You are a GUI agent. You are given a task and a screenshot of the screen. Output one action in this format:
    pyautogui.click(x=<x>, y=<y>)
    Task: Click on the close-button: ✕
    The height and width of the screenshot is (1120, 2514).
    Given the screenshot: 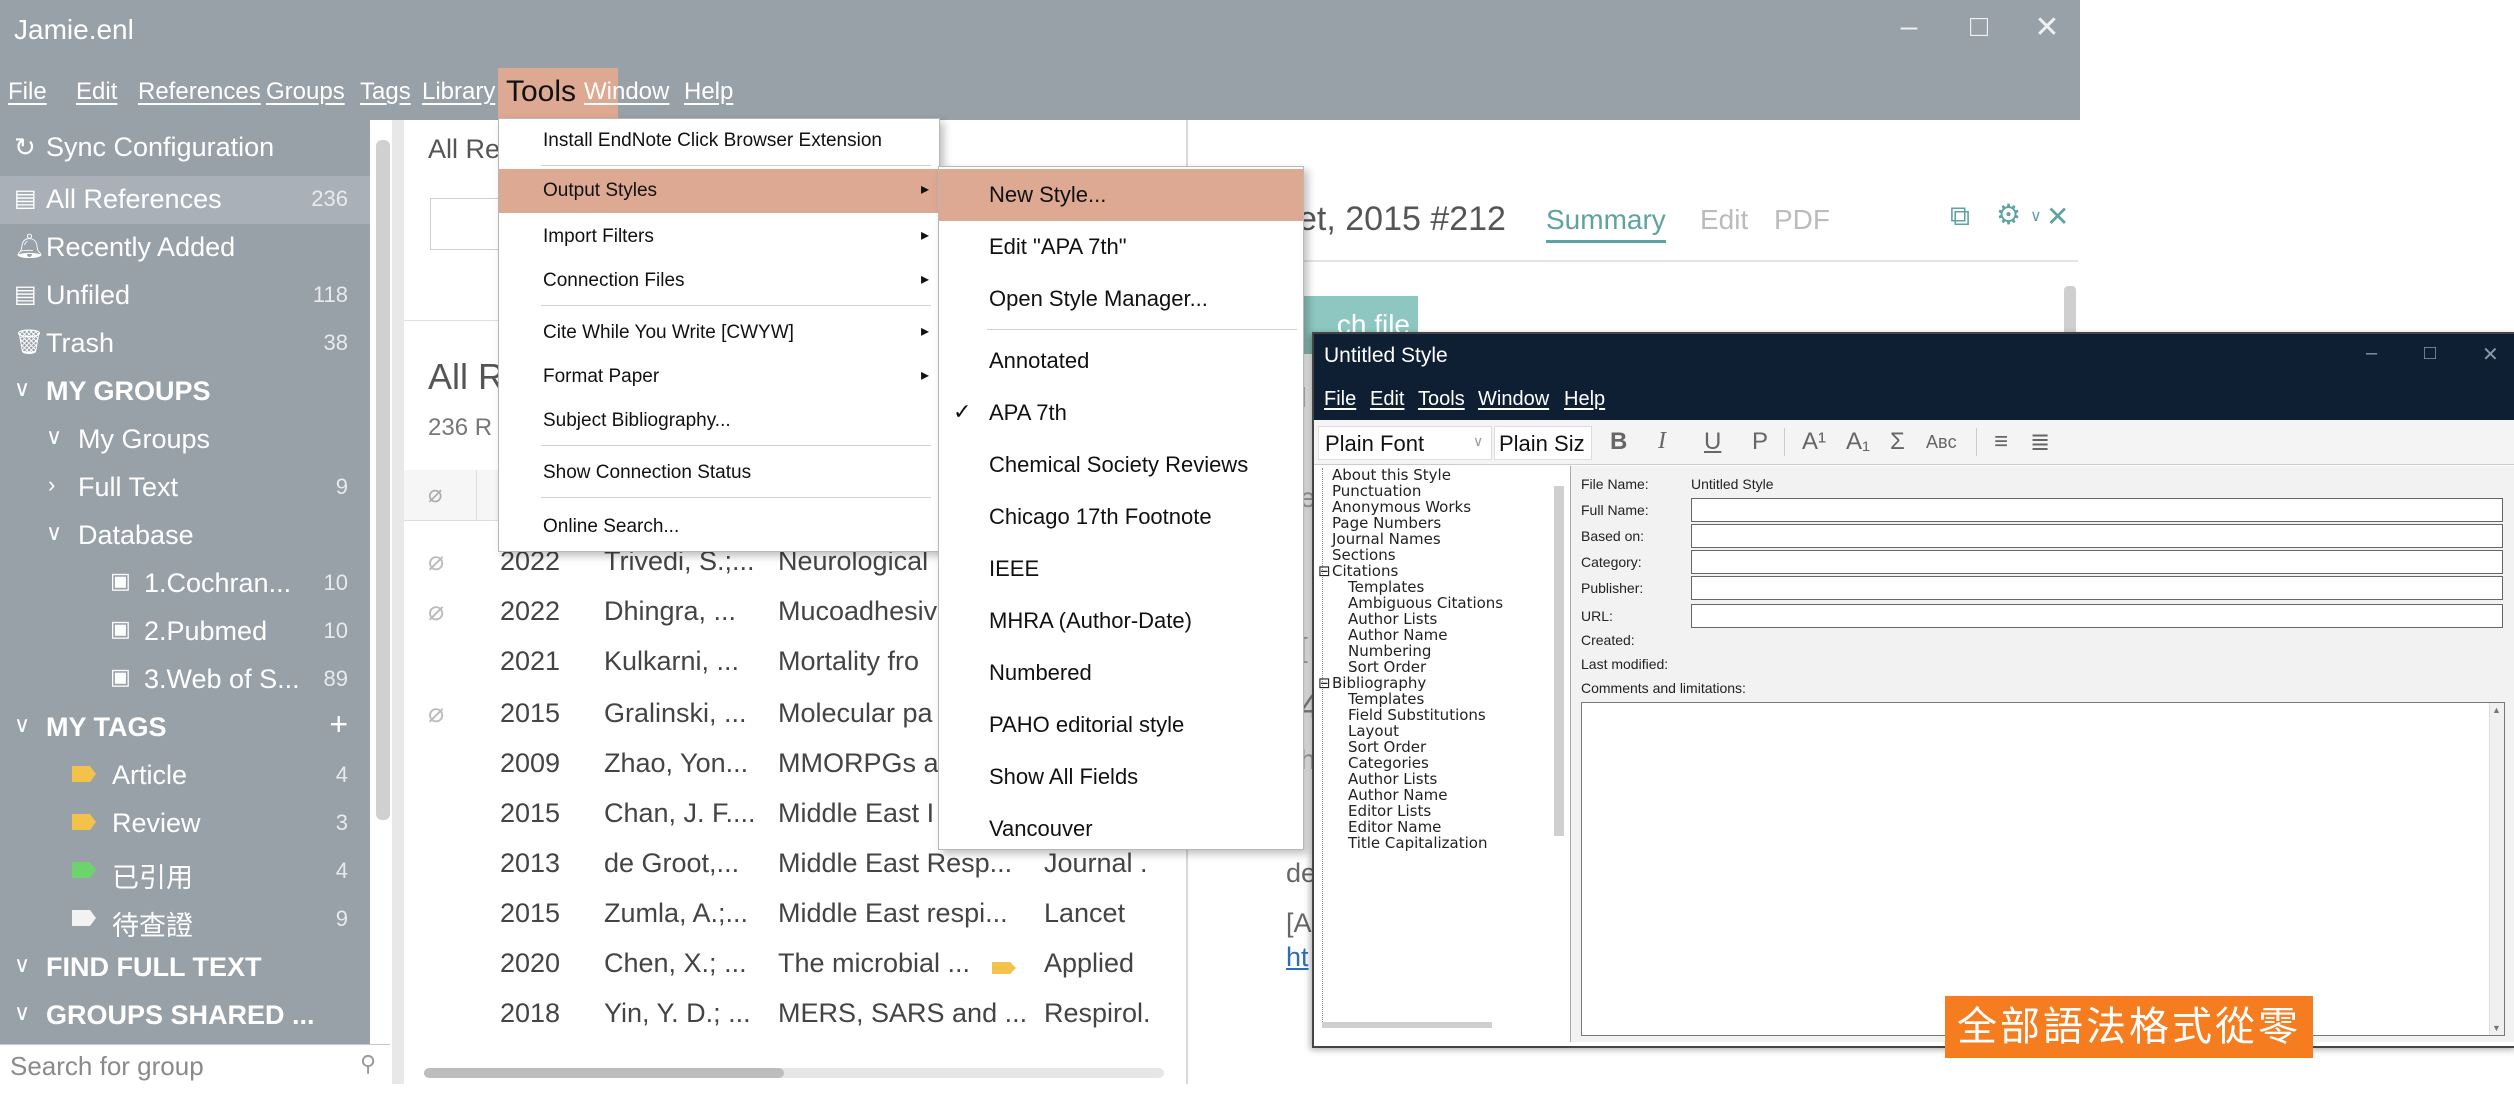 What is the action you would take?
    pyautogui.click(x=2490, y=354)
    